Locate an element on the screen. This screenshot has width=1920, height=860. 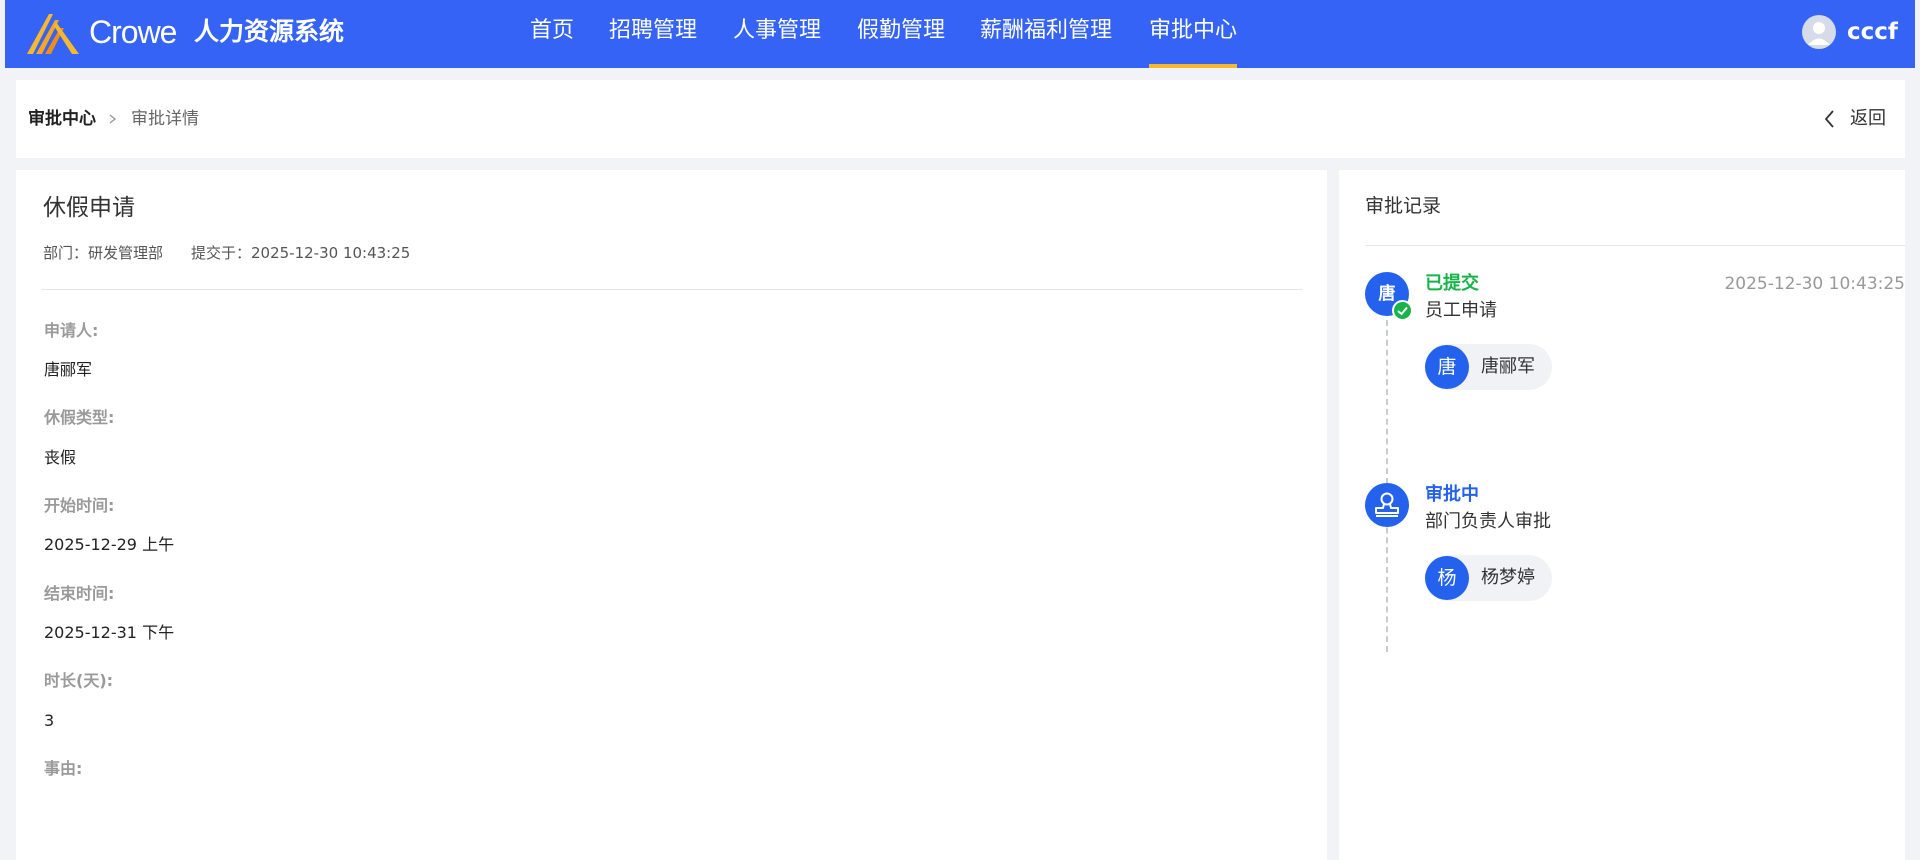
applicant-label: 申请人: is located at coordinates (71, 330).